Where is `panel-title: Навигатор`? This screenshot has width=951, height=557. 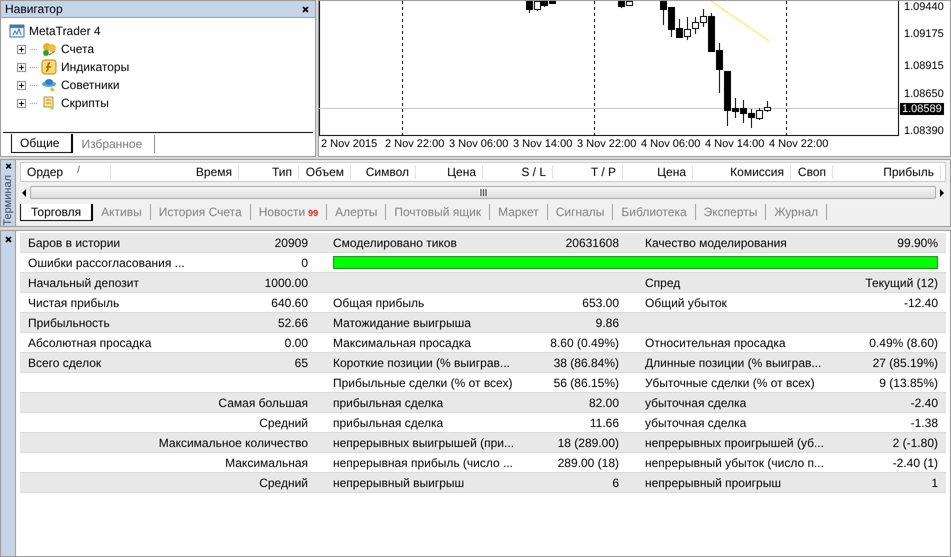 panel-title: Навигатор is located at coordinates (34, 9).